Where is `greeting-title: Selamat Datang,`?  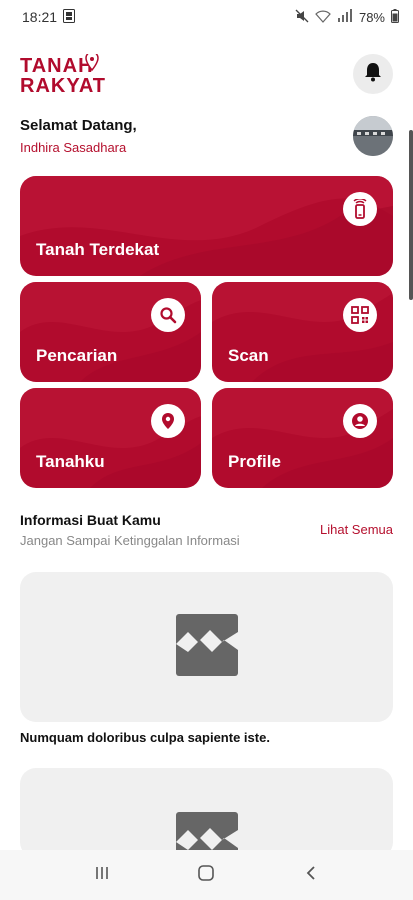
greeting-title: Selamat Datang, is located at coordinates (78, 125).